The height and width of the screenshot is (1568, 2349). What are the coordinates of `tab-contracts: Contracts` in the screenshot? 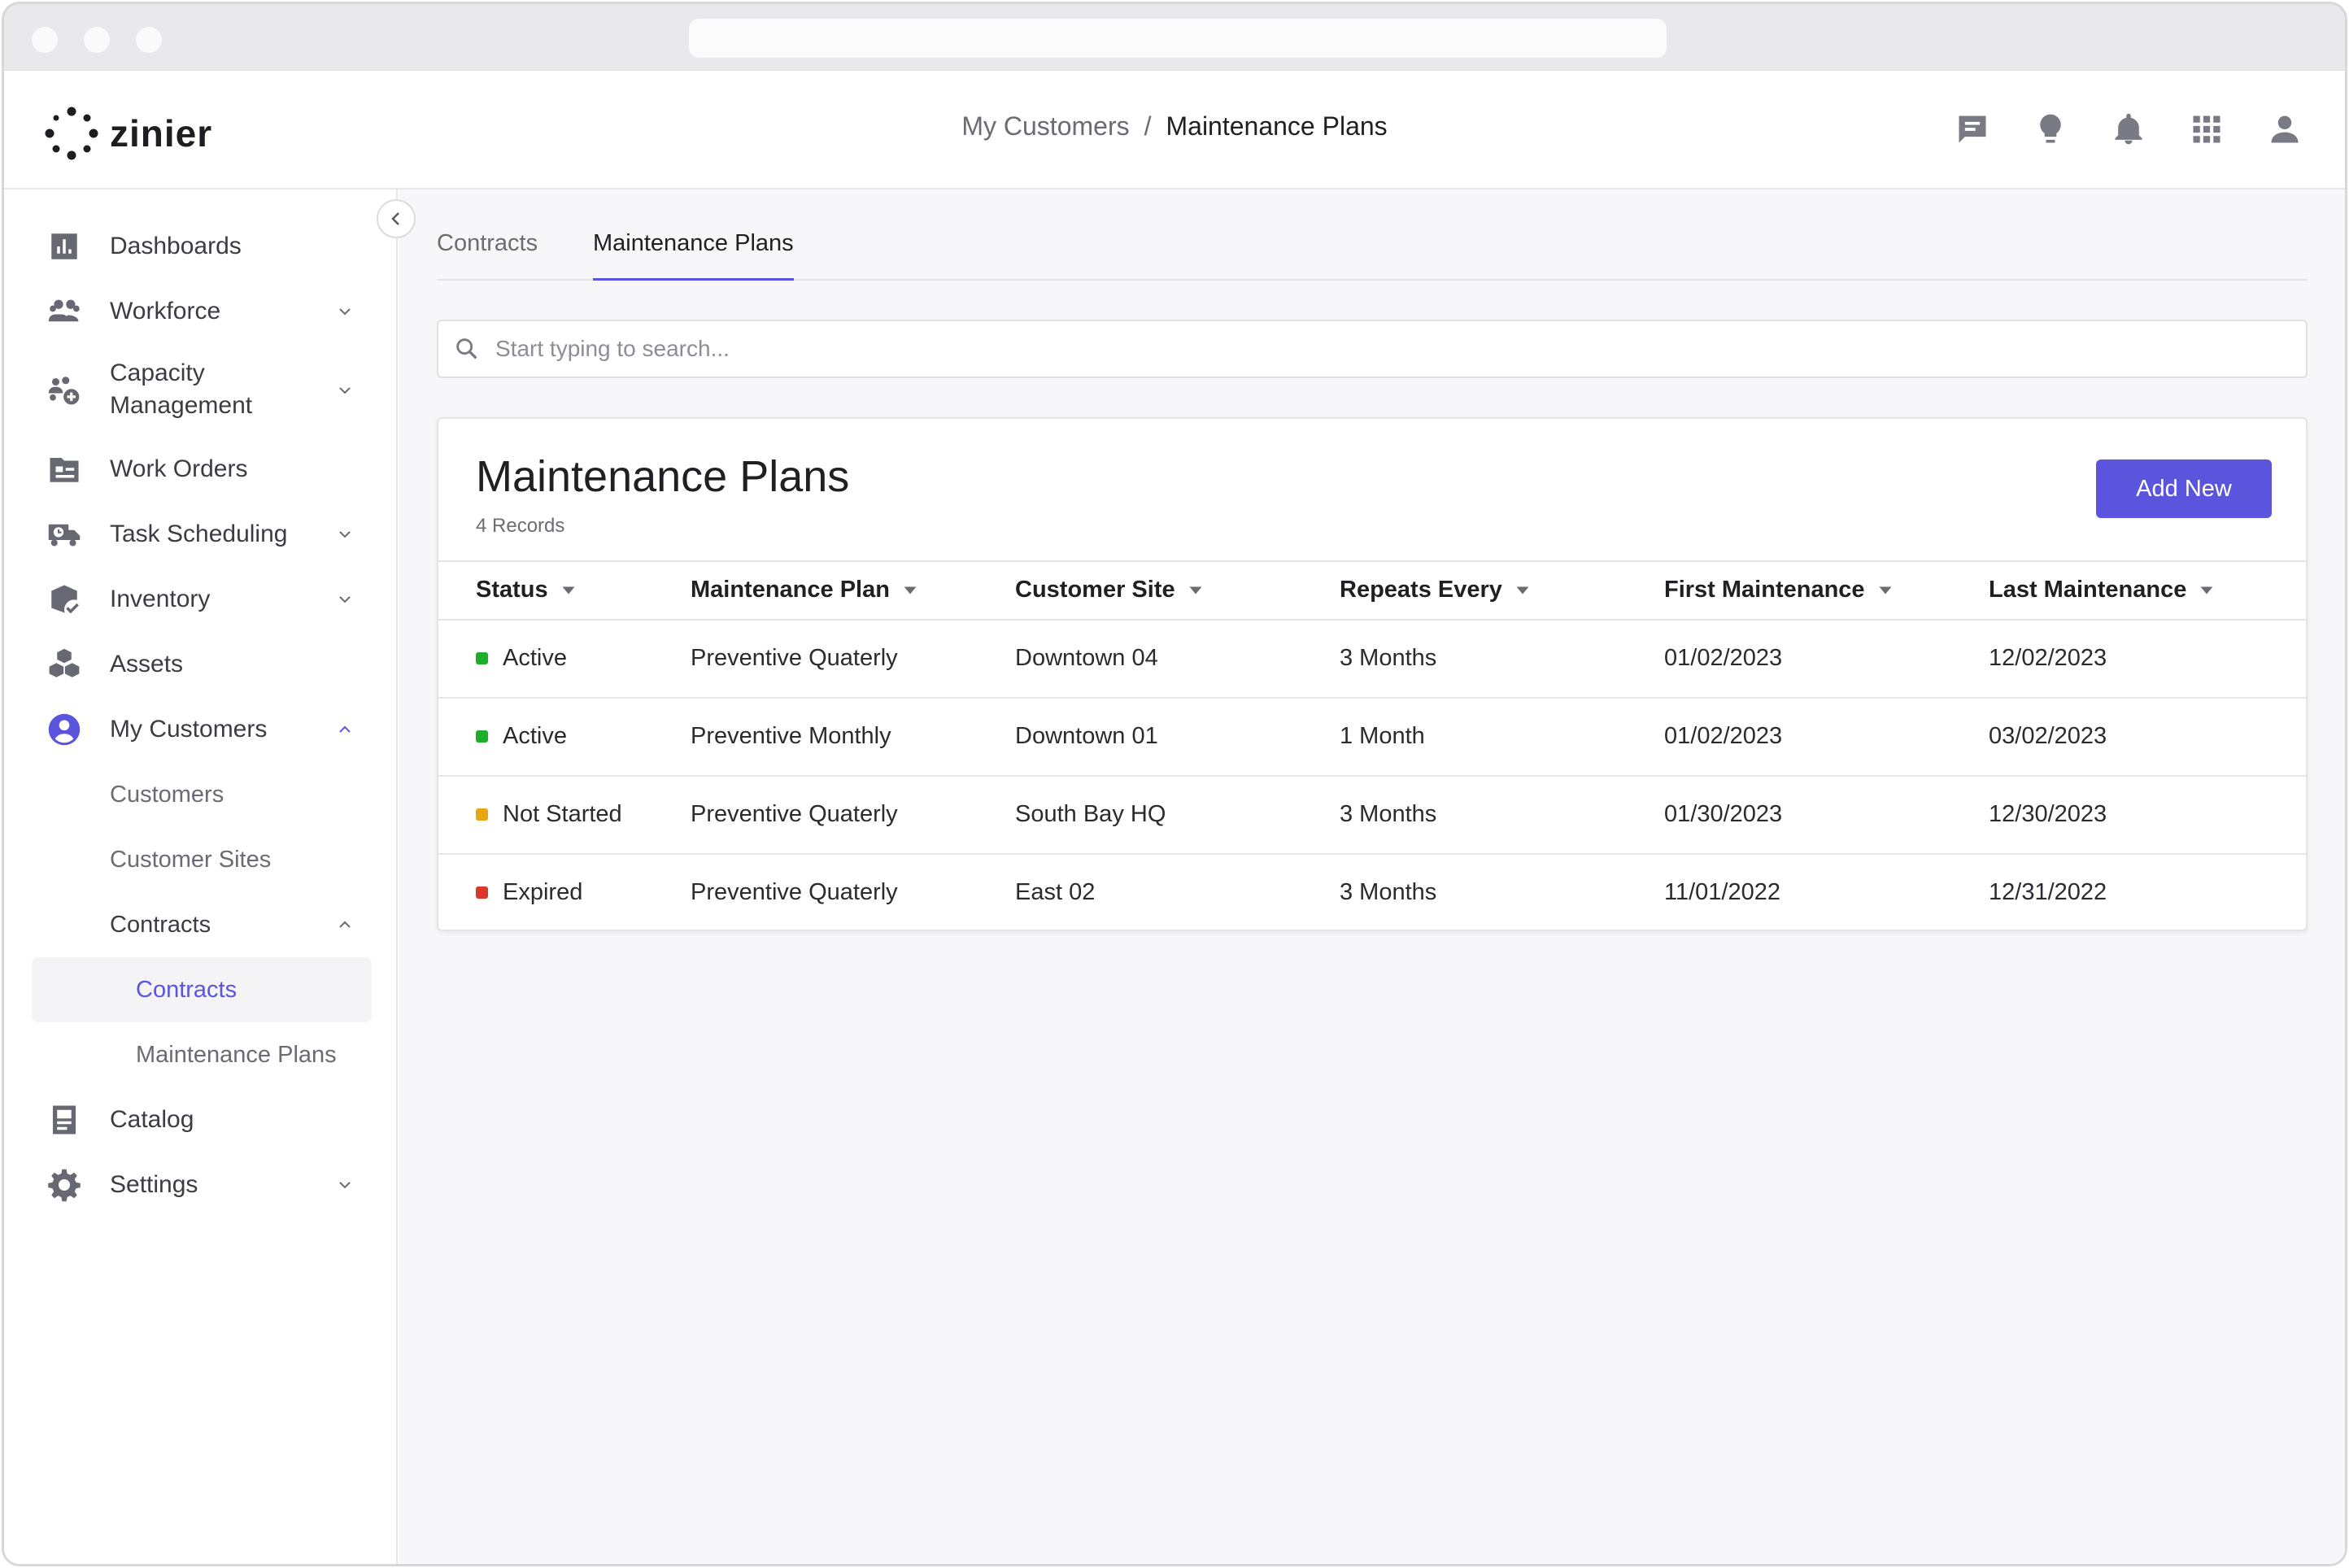 It's located at (487, 255).